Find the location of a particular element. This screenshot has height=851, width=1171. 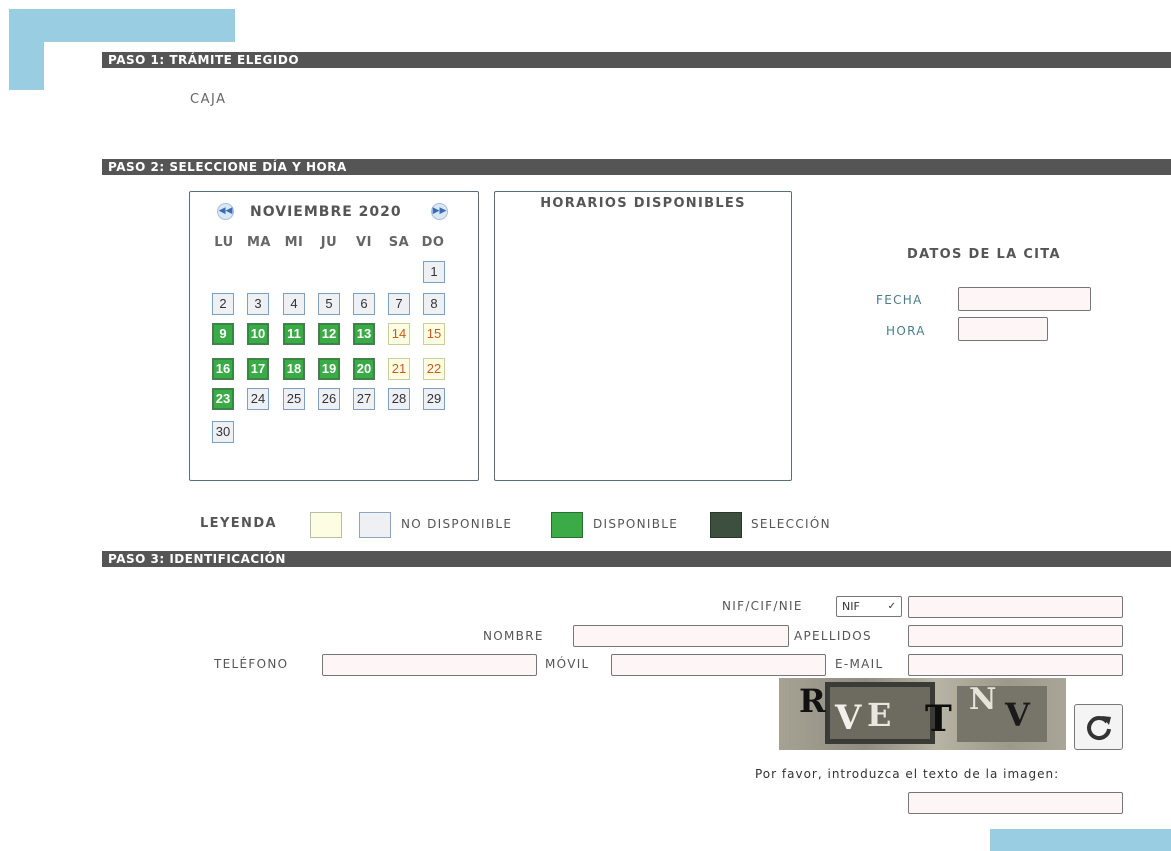

weekday-label: SA is located at coordinates (399, 242).